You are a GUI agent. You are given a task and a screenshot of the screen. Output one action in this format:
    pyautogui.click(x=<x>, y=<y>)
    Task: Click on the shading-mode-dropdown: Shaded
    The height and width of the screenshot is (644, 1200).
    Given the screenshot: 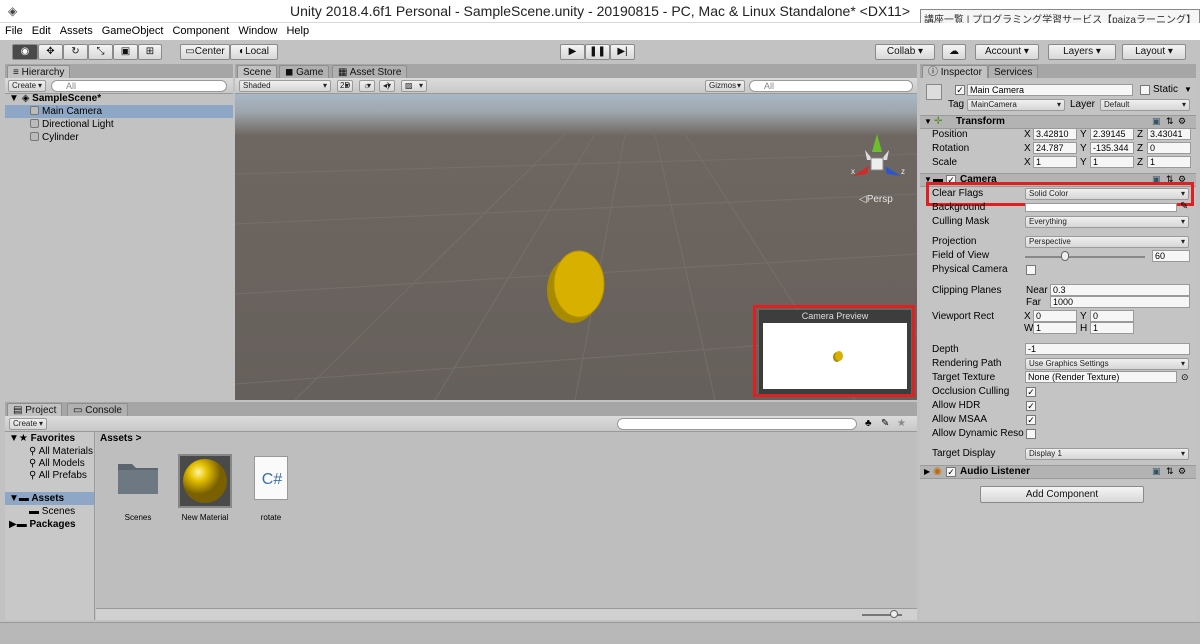 What is the action you would take?
    pyautogui.click(x=285, y=86)
    